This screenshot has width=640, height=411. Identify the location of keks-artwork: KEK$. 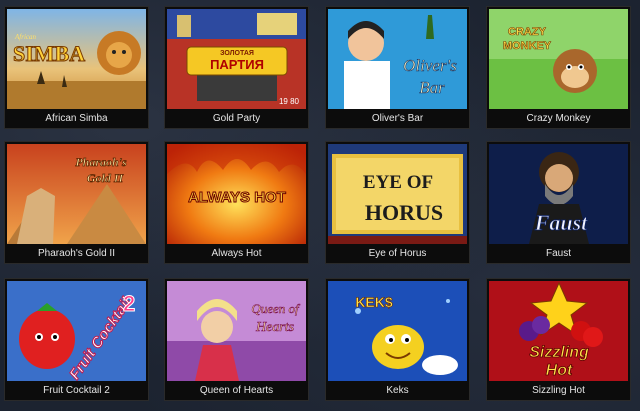
(397, 331).